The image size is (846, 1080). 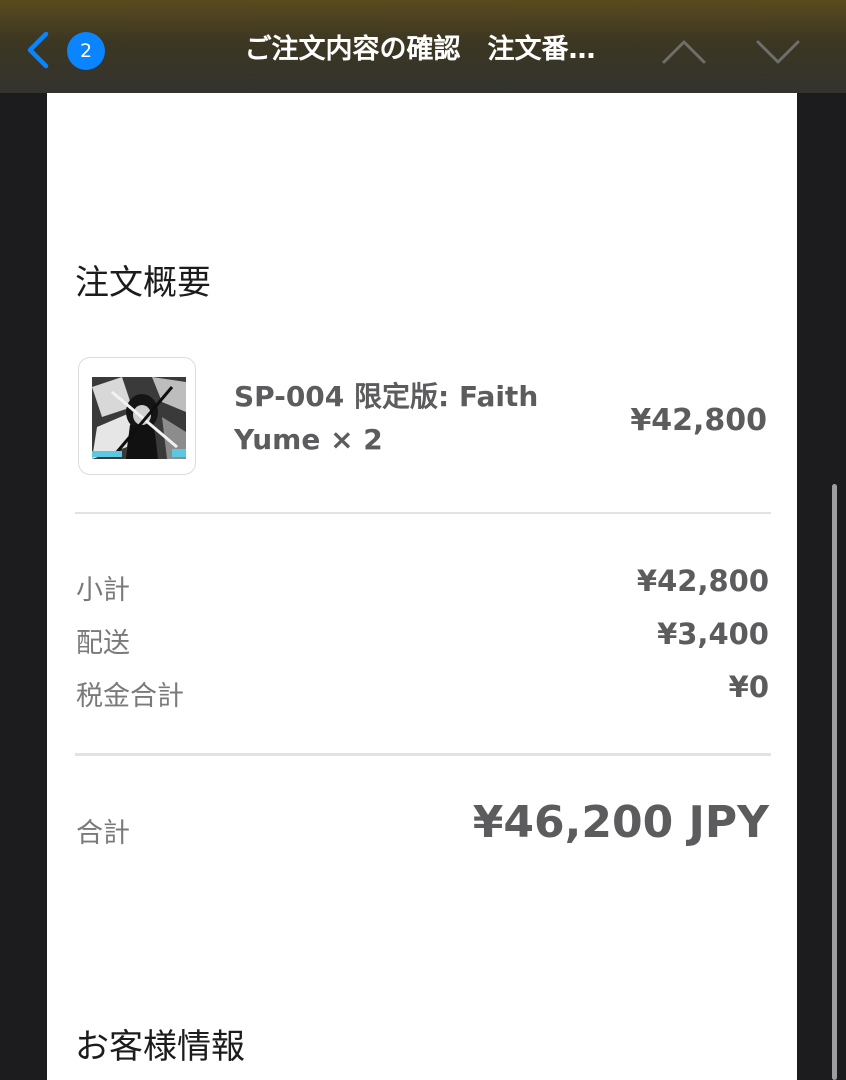 What do you see at coordinates (386, 418) in the screenshot?
I see `product-name: SP-004 限定版: Faith Yume × 2` at bounding box center [386, 418].